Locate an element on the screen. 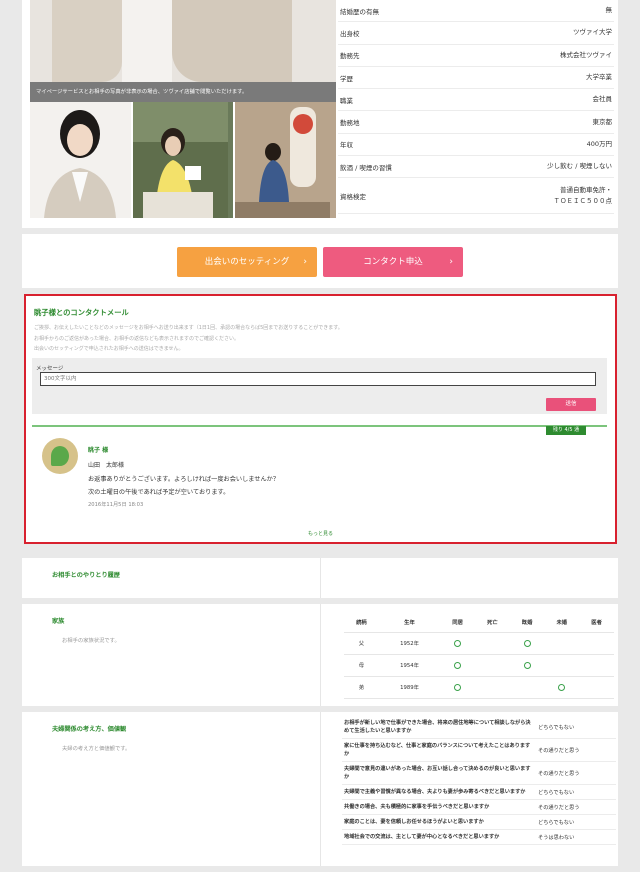  question-cell: 夫婦間で主義や習慣が異なる場合、夫よりも妻が歩み寄るべきだと思いますか is located at coordinates (435, 792).